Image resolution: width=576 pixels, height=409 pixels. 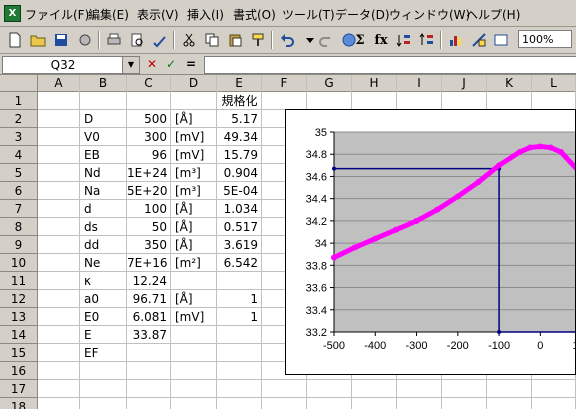 What do you see at coordinates (239, 299) in the screenshot?
I see `cell-e12: 1` at bounding box center [239, 299].